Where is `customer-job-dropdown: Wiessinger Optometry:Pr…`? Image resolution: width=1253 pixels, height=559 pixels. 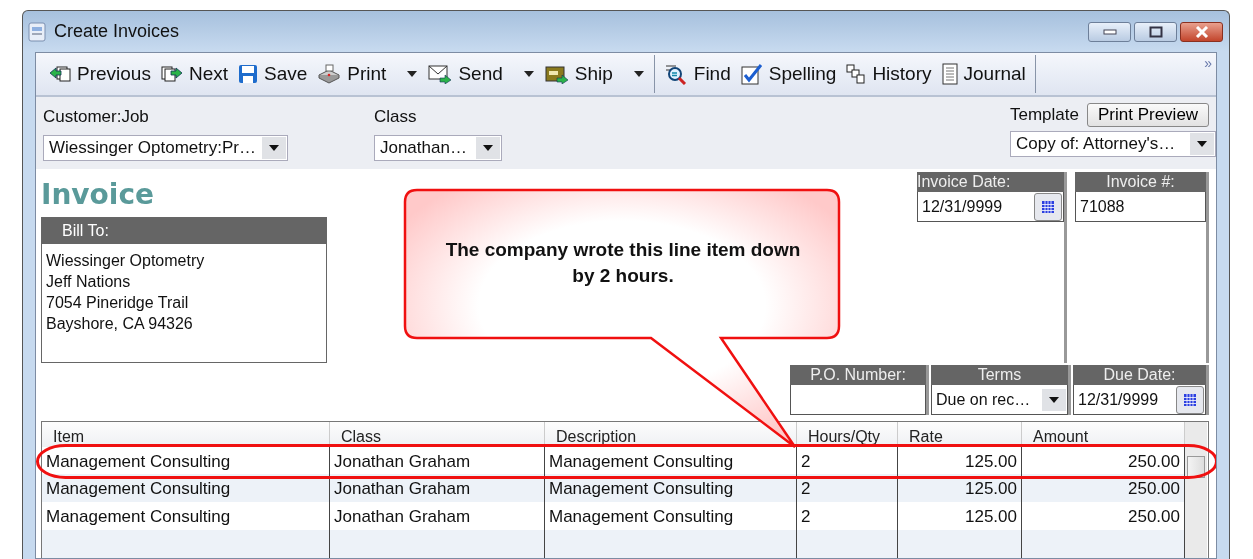 customer-job-dropdown: Wiessinger Optometry:Pr… is located at coordinates (165, 148).